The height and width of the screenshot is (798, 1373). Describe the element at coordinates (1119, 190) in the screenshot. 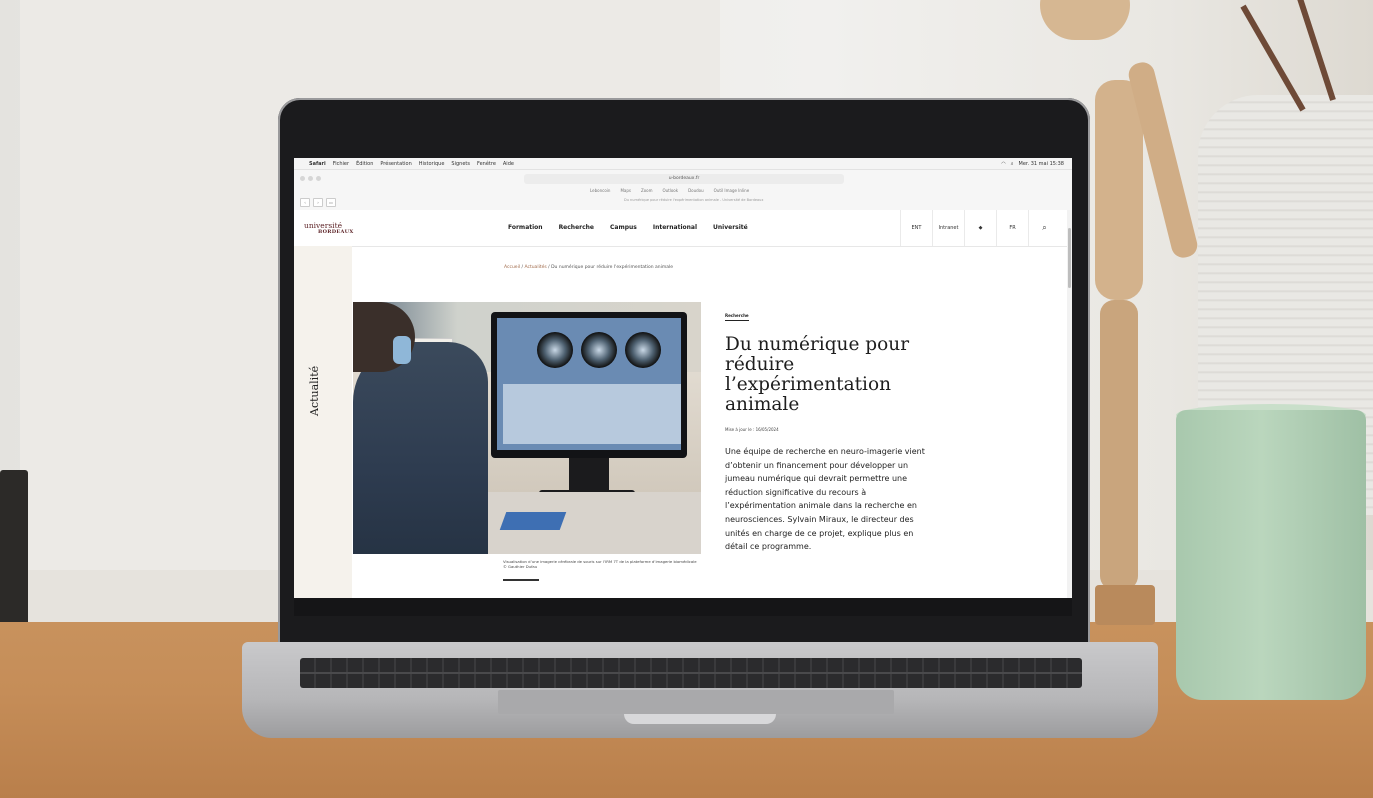

I see `wooden-mannequin-body` at that location.